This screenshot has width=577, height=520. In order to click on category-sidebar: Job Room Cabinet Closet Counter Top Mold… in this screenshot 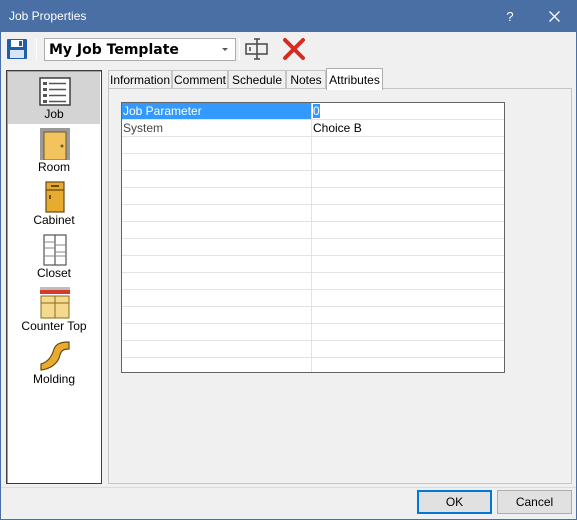, I will do `click(54, 277)`.